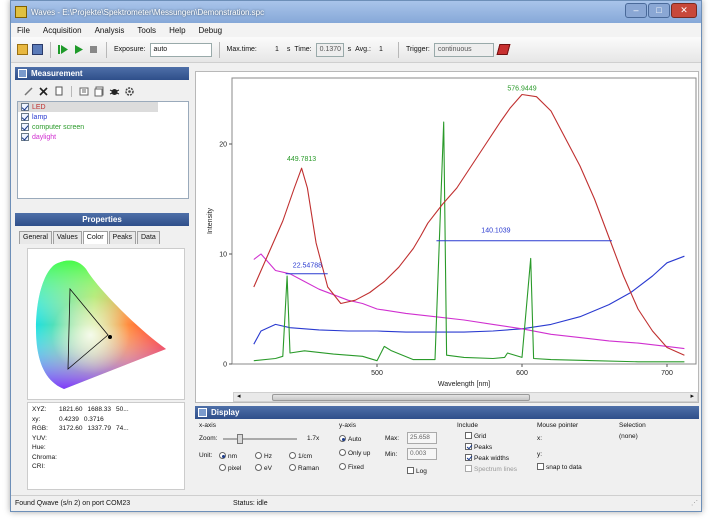 This screenshot has height=526, width=712. I want to click on log-checkbox: Log, so click(417, 471).